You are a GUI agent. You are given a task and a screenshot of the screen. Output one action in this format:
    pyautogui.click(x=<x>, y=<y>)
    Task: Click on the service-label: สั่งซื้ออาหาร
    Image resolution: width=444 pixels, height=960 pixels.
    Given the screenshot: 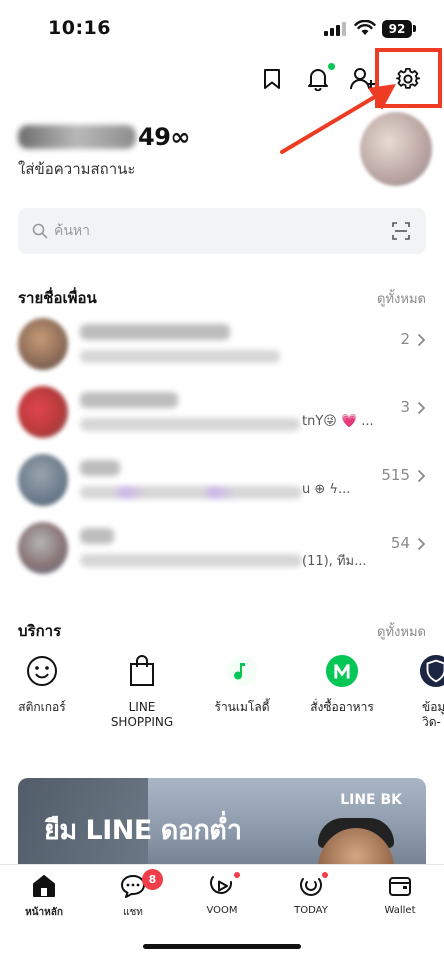 What is the action you would take?
    pyautogui.click(x=342, y=707)
    